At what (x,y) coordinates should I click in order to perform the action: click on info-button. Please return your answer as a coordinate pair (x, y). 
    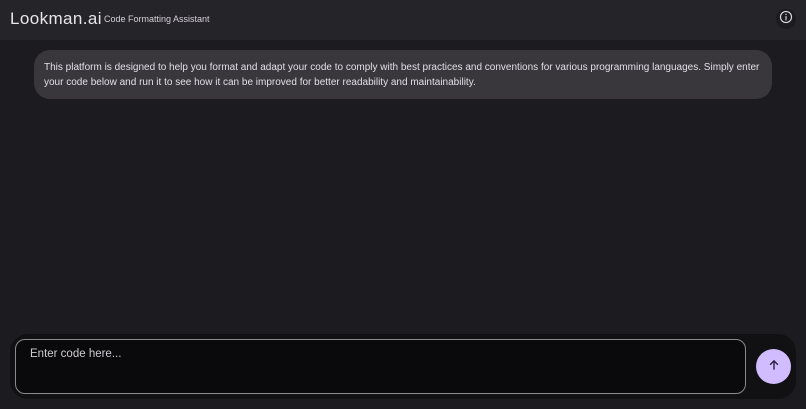
    Looking at the image, I should click on (786, 19).